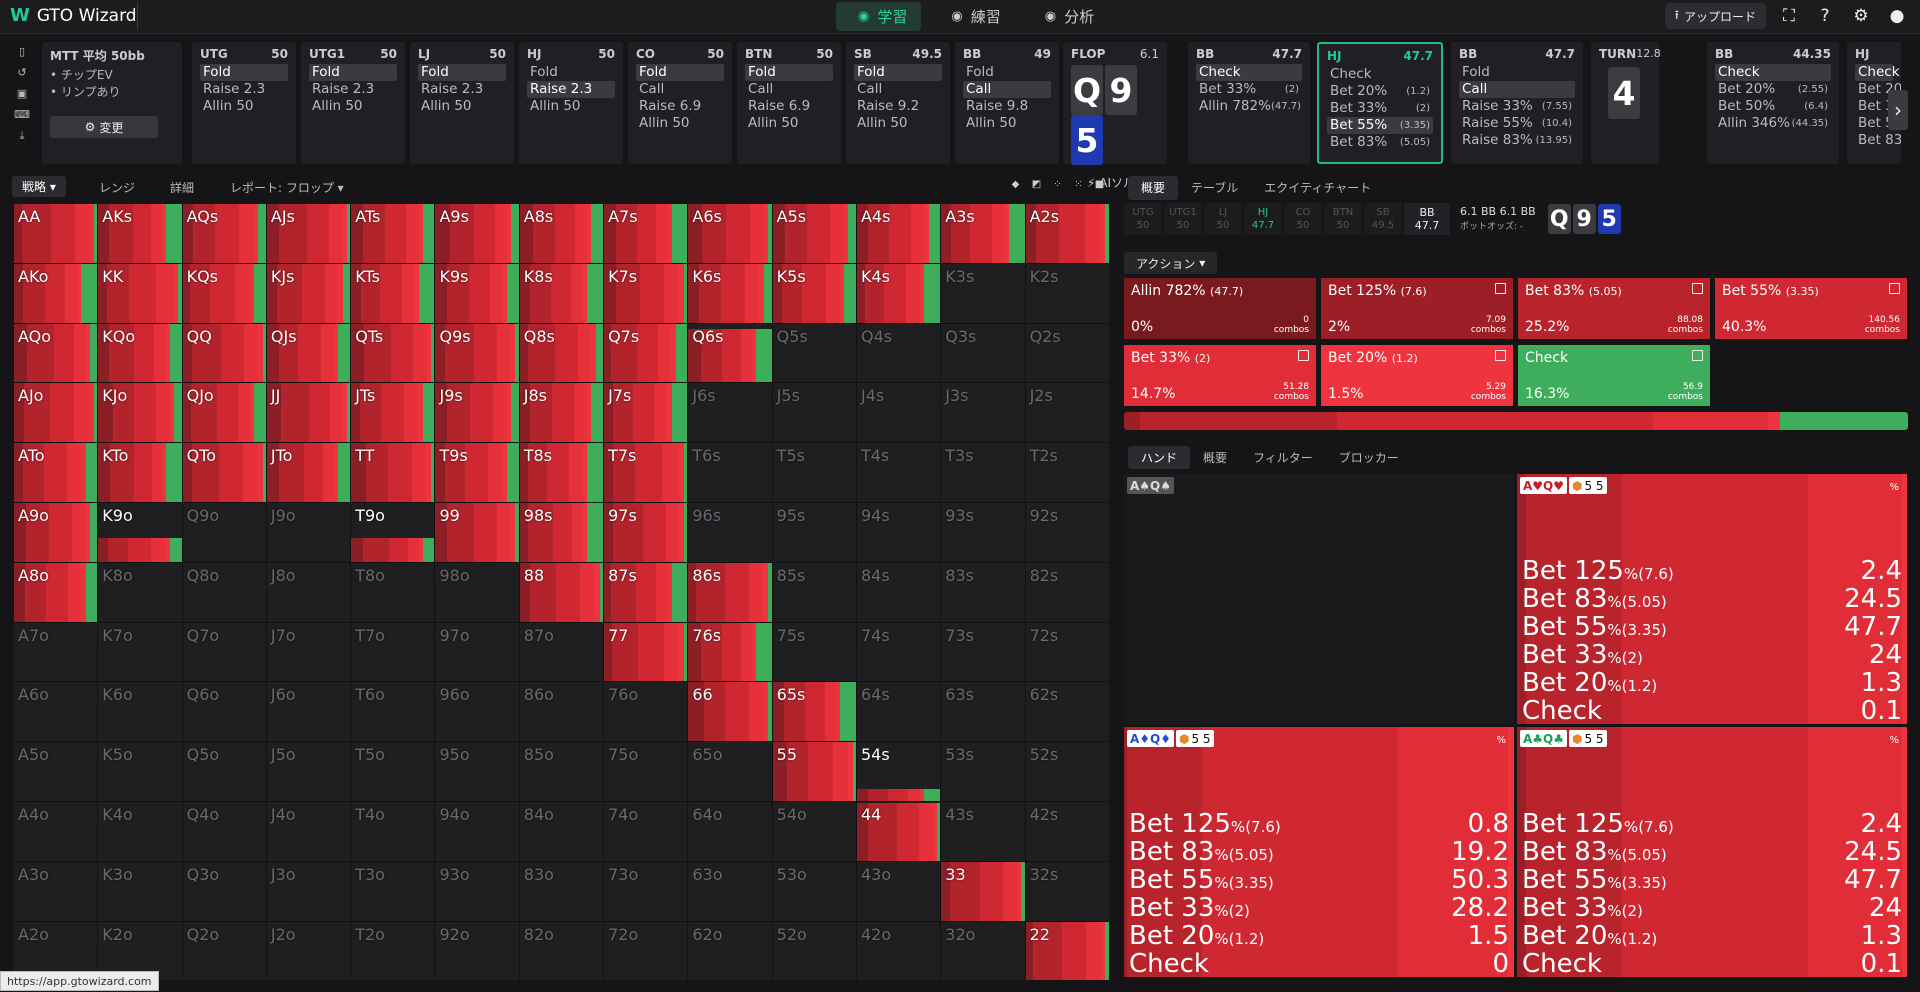 This screenshot has height=992, width=1920. I want to click on hand-cell: 83o, so click(561, 891).